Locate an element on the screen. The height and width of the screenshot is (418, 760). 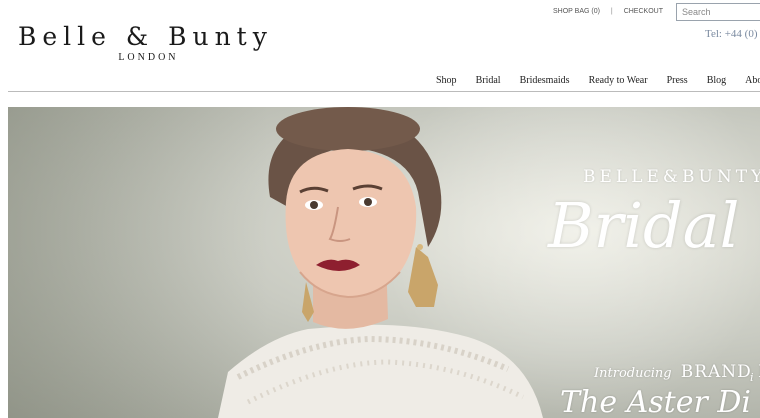
header-divider is located at coordinates (384, 91).